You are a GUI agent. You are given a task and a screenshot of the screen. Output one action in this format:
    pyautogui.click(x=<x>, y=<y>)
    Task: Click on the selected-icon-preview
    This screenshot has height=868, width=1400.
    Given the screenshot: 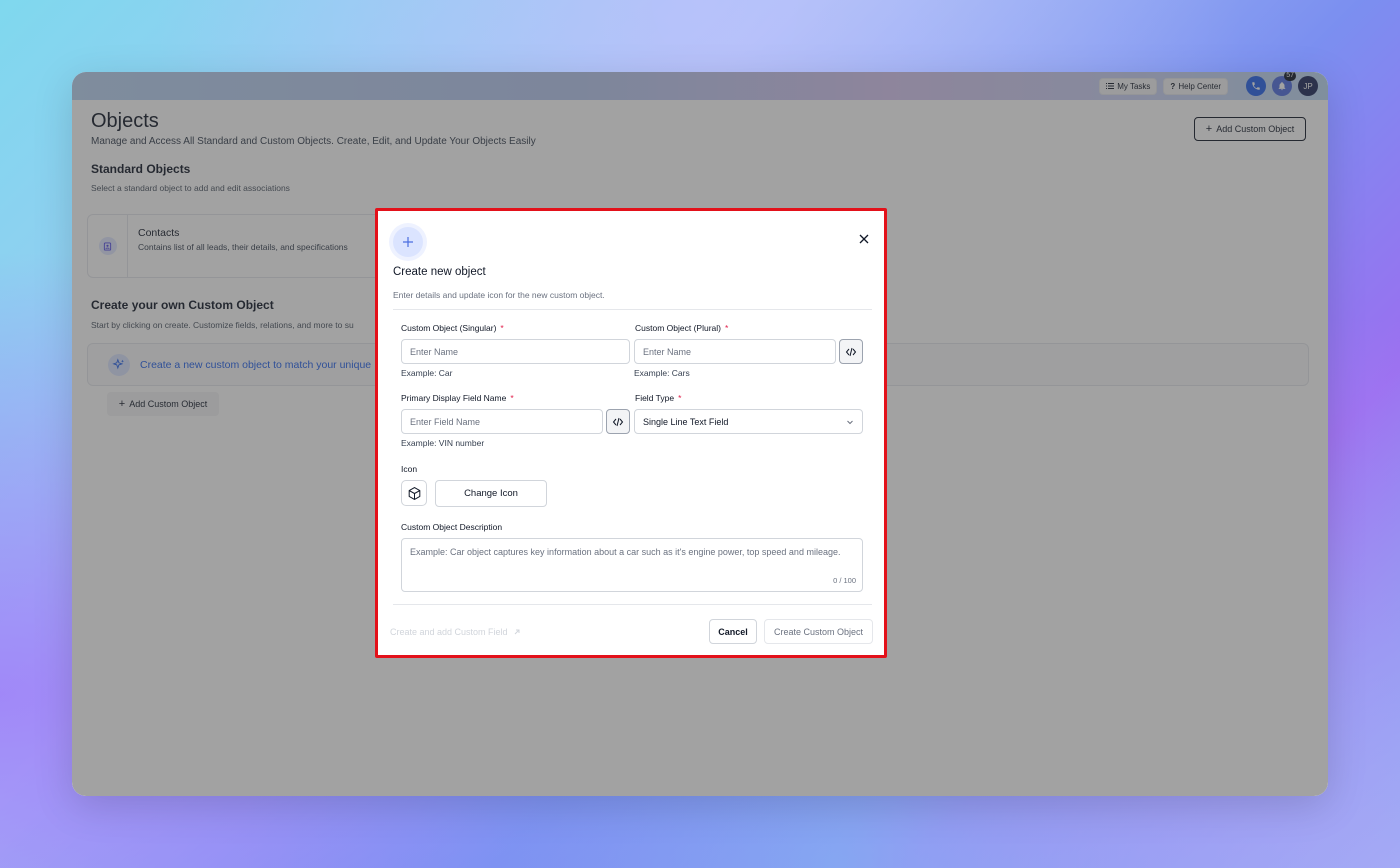 What is the action you would take?
    pyautogui.click(x=414, y=493)
    